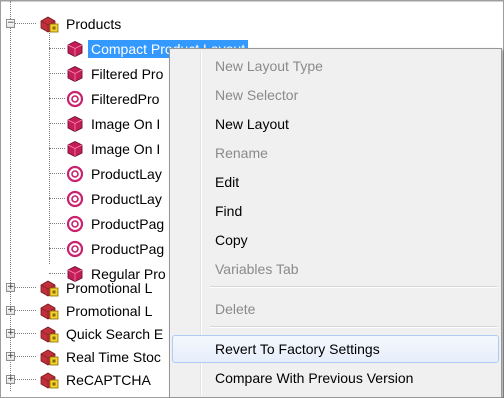 The height and width of the screenshot is (398, 504). What do you see at coordinates (108, 380) in the screenshot?
I see `tree-node-label: ReCAPTCHA` at bounding box center [108, 380].